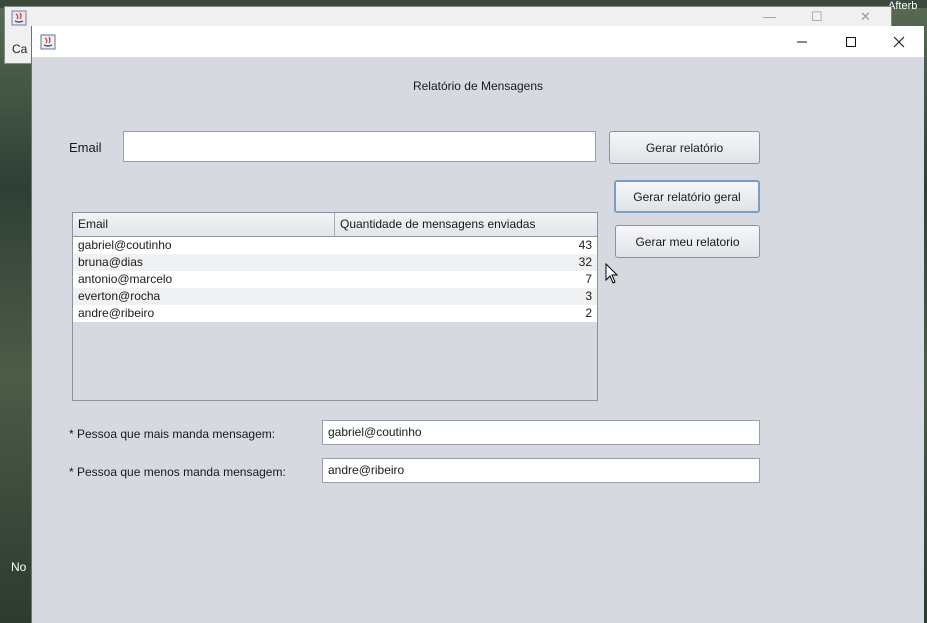 The height and width of the screenshot is (623, 927). What do you see at coordinates (478, 86) in the screenshot?
I see `page-title: Relatório de Mensagens` at bounding box center [478, 86].